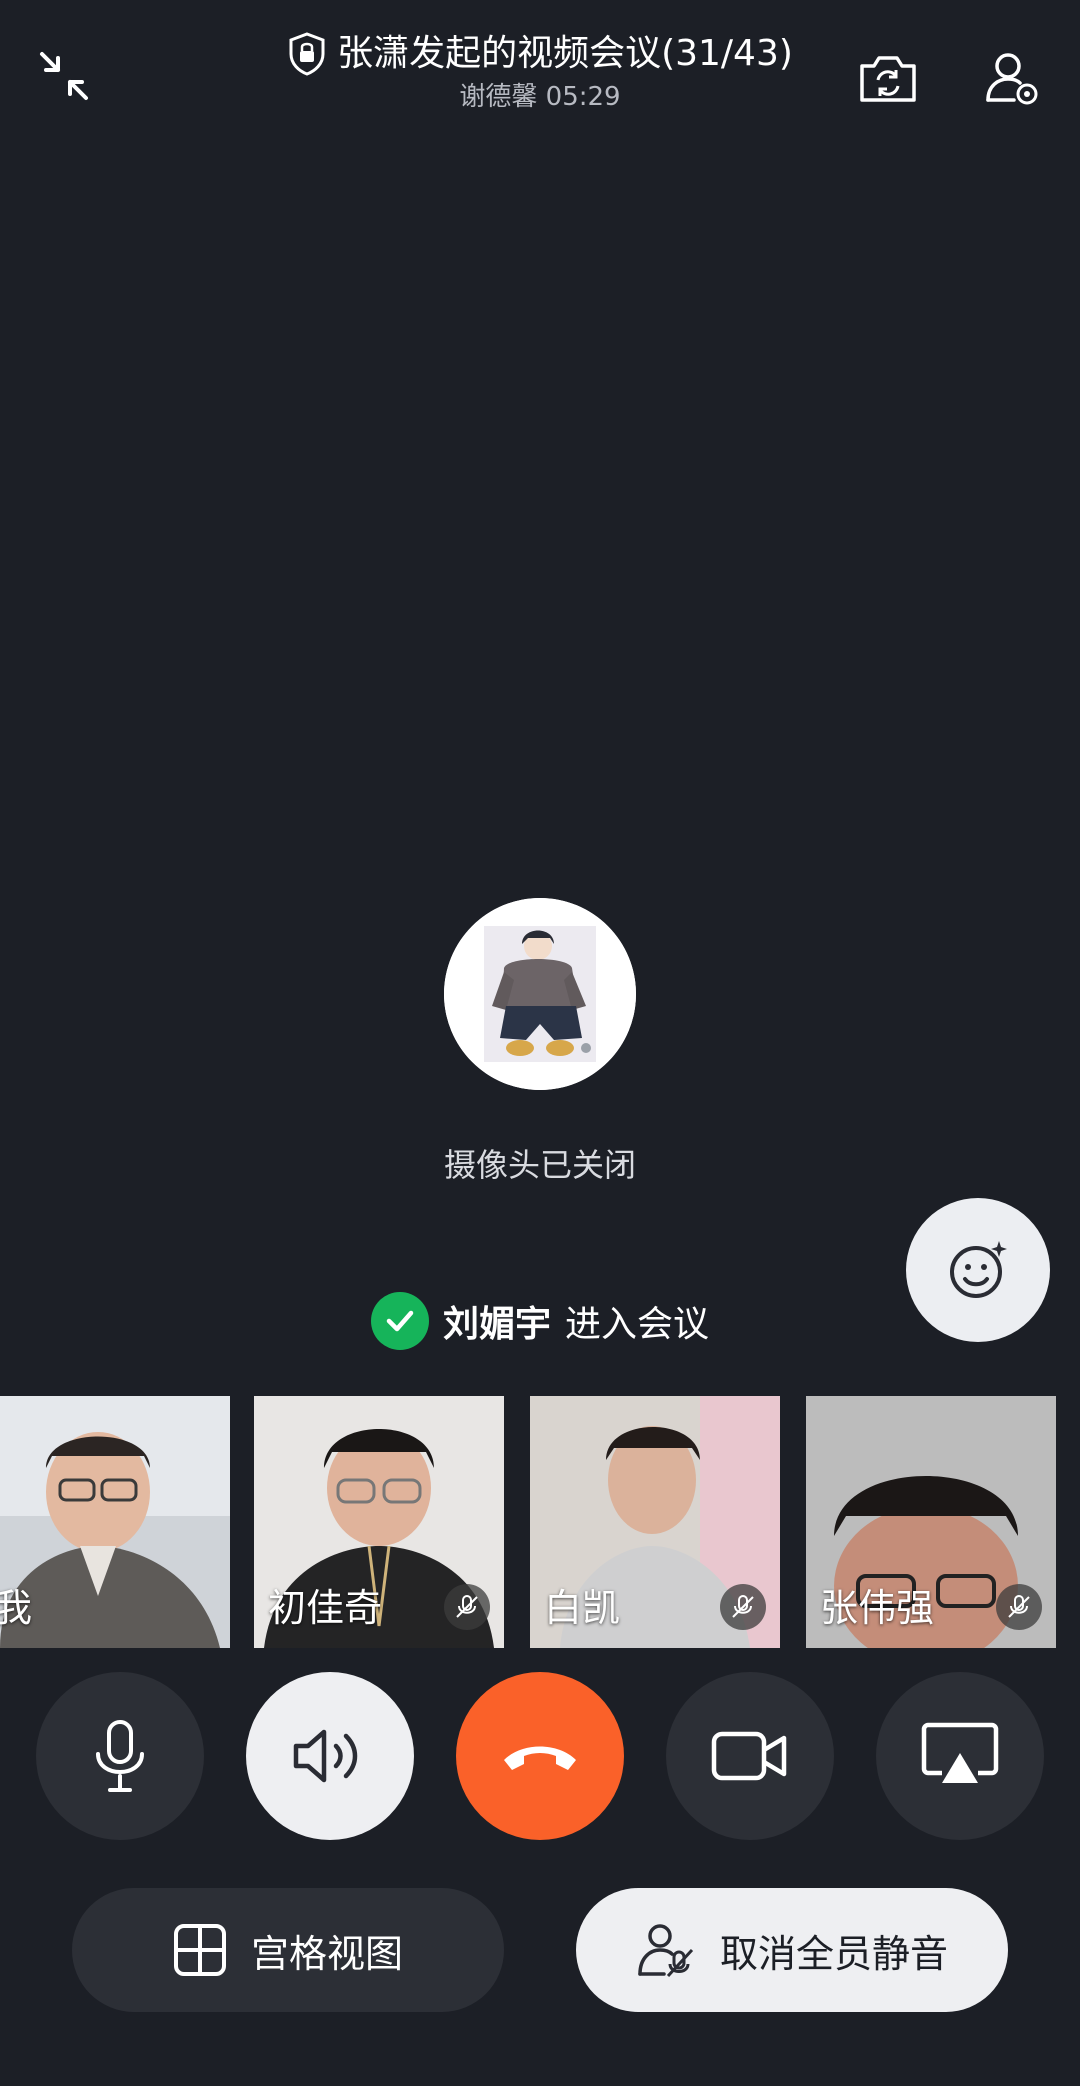  I want to click on speaker-button, so click(330, 1756).